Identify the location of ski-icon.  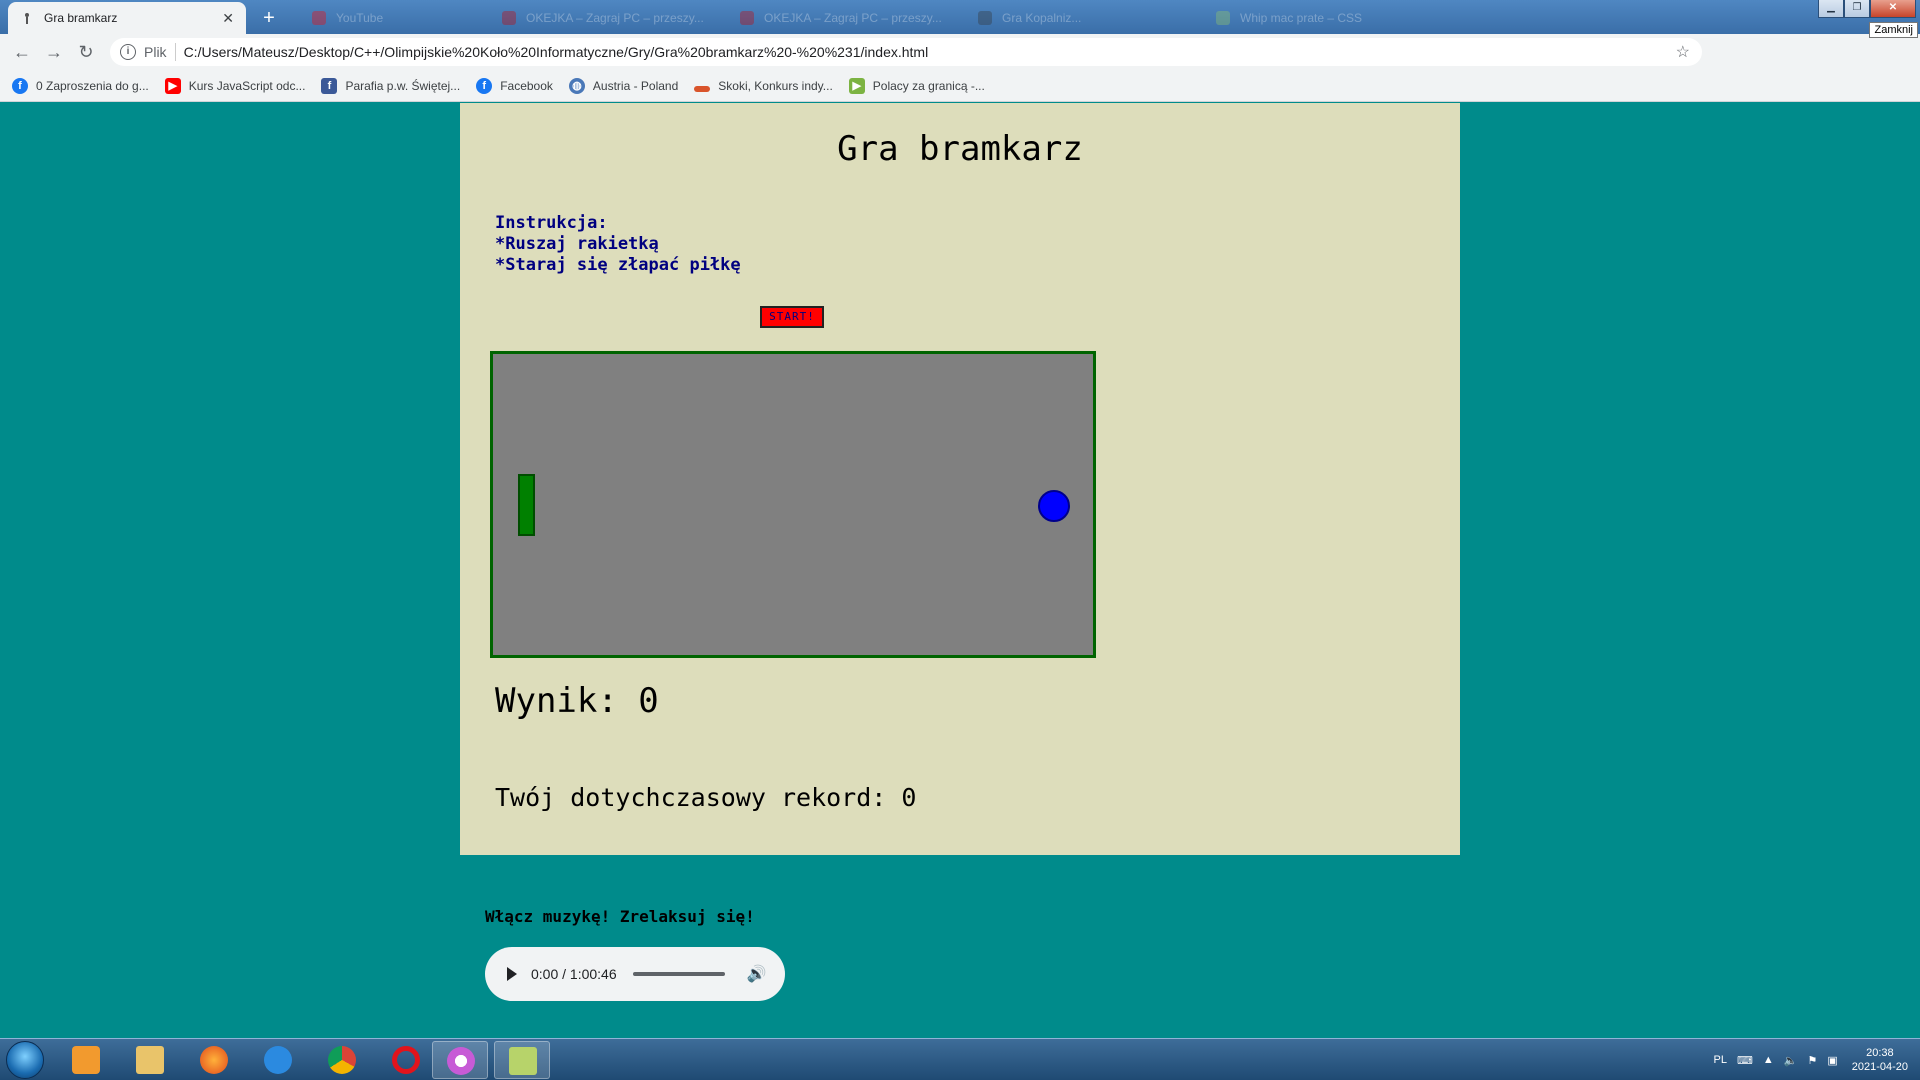
(702, 88).